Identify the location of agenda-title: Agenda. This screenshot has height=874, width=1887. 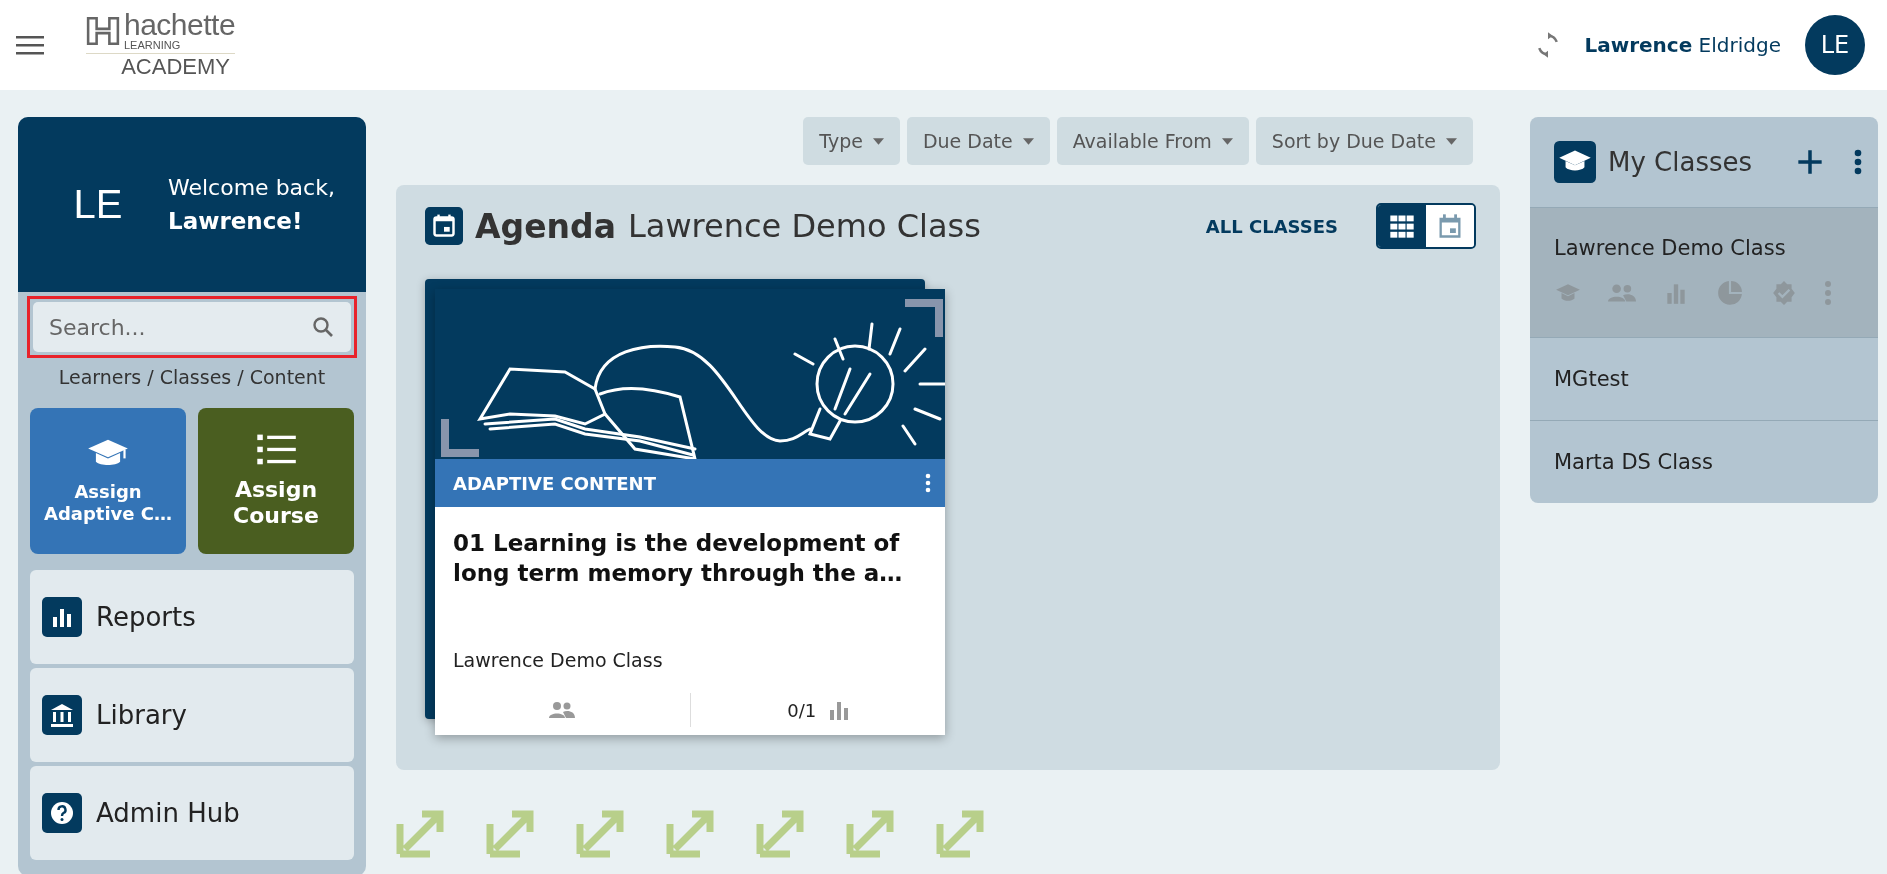
(545, 226).